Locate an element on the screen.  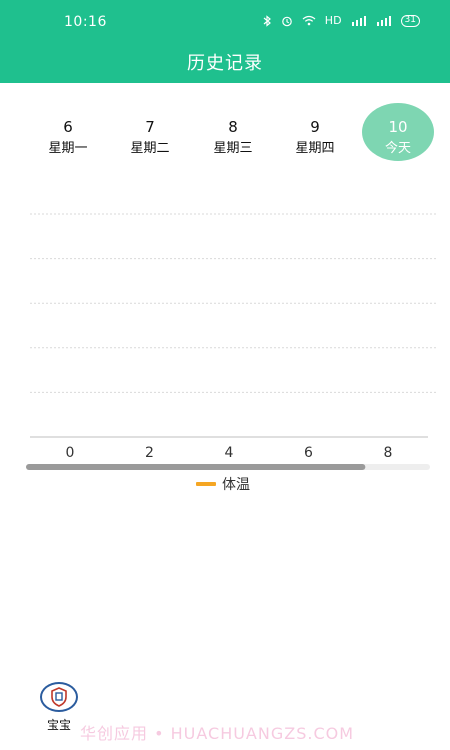
day-number: 7 is located at coordinates (150, 127).